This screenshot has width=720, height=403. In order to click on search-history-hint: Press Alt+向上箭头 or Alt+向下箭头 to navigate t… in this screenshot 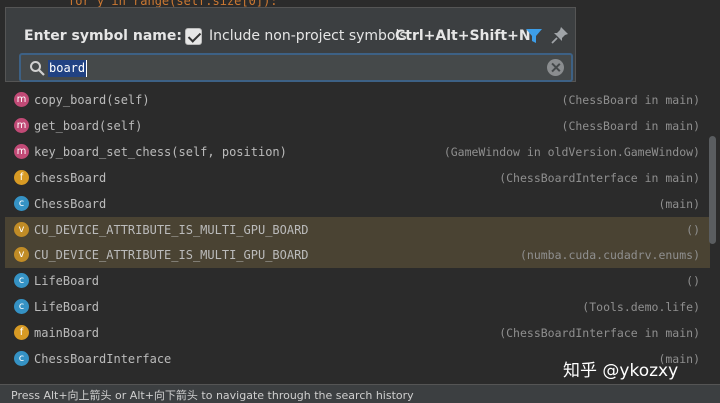, I will do `click(212, 395)`.